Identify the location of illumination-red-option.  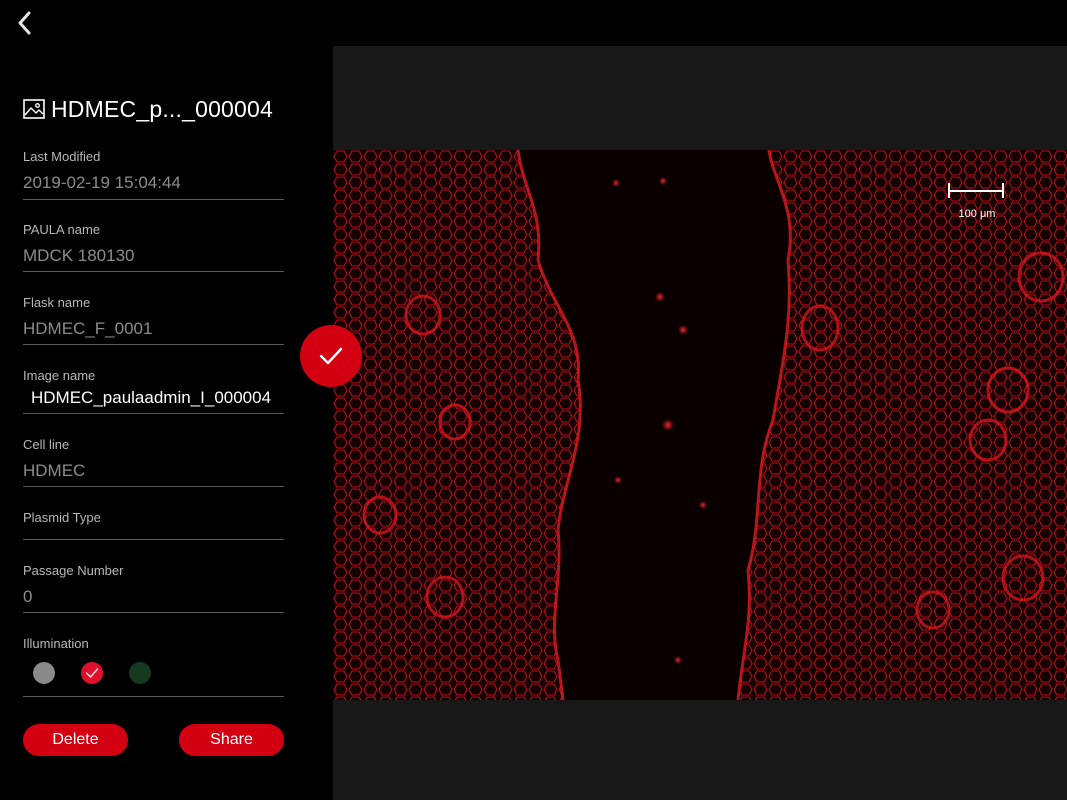
(92, 673).